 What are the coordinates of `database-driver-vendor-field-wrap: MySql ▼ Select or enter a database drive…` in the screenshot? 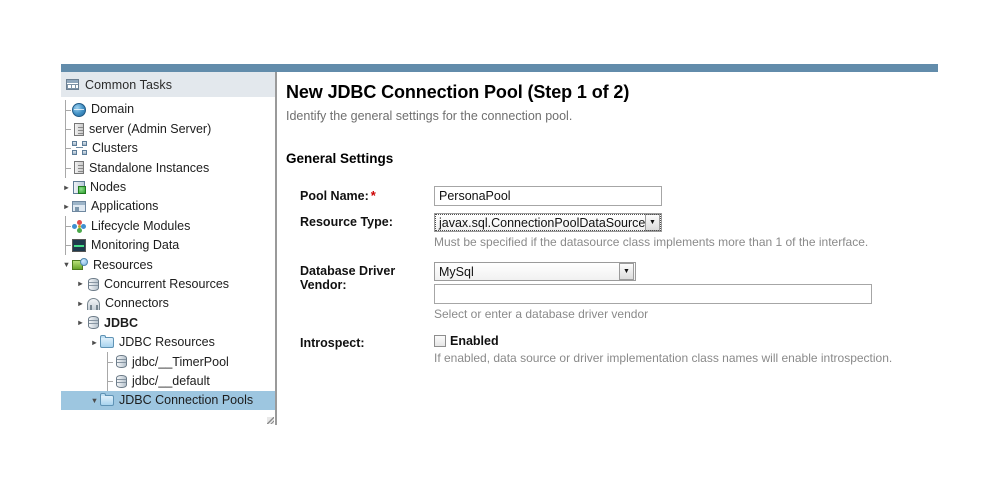 It's located at (690, 294).